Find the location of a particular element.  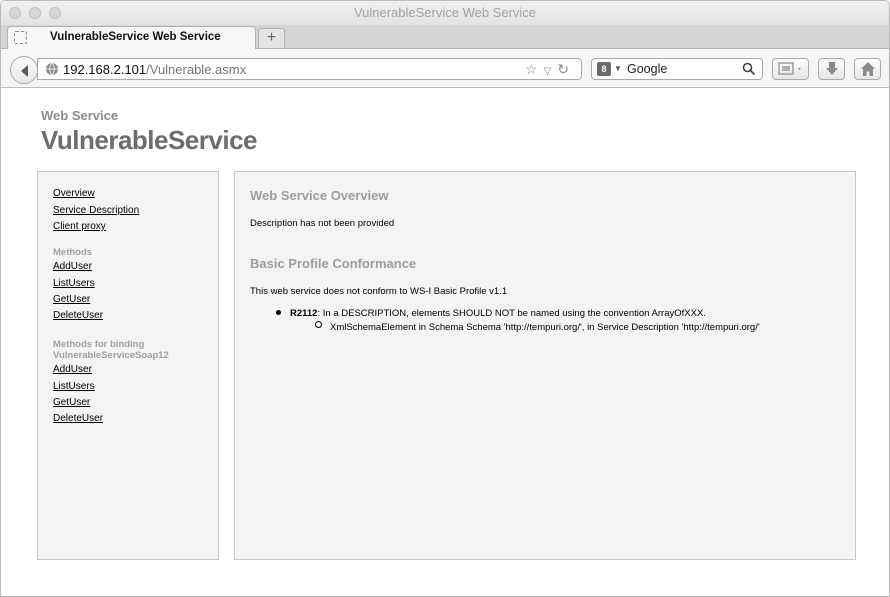

sidebar-method-adduser: AddUser is located at coordinates (72, 266).